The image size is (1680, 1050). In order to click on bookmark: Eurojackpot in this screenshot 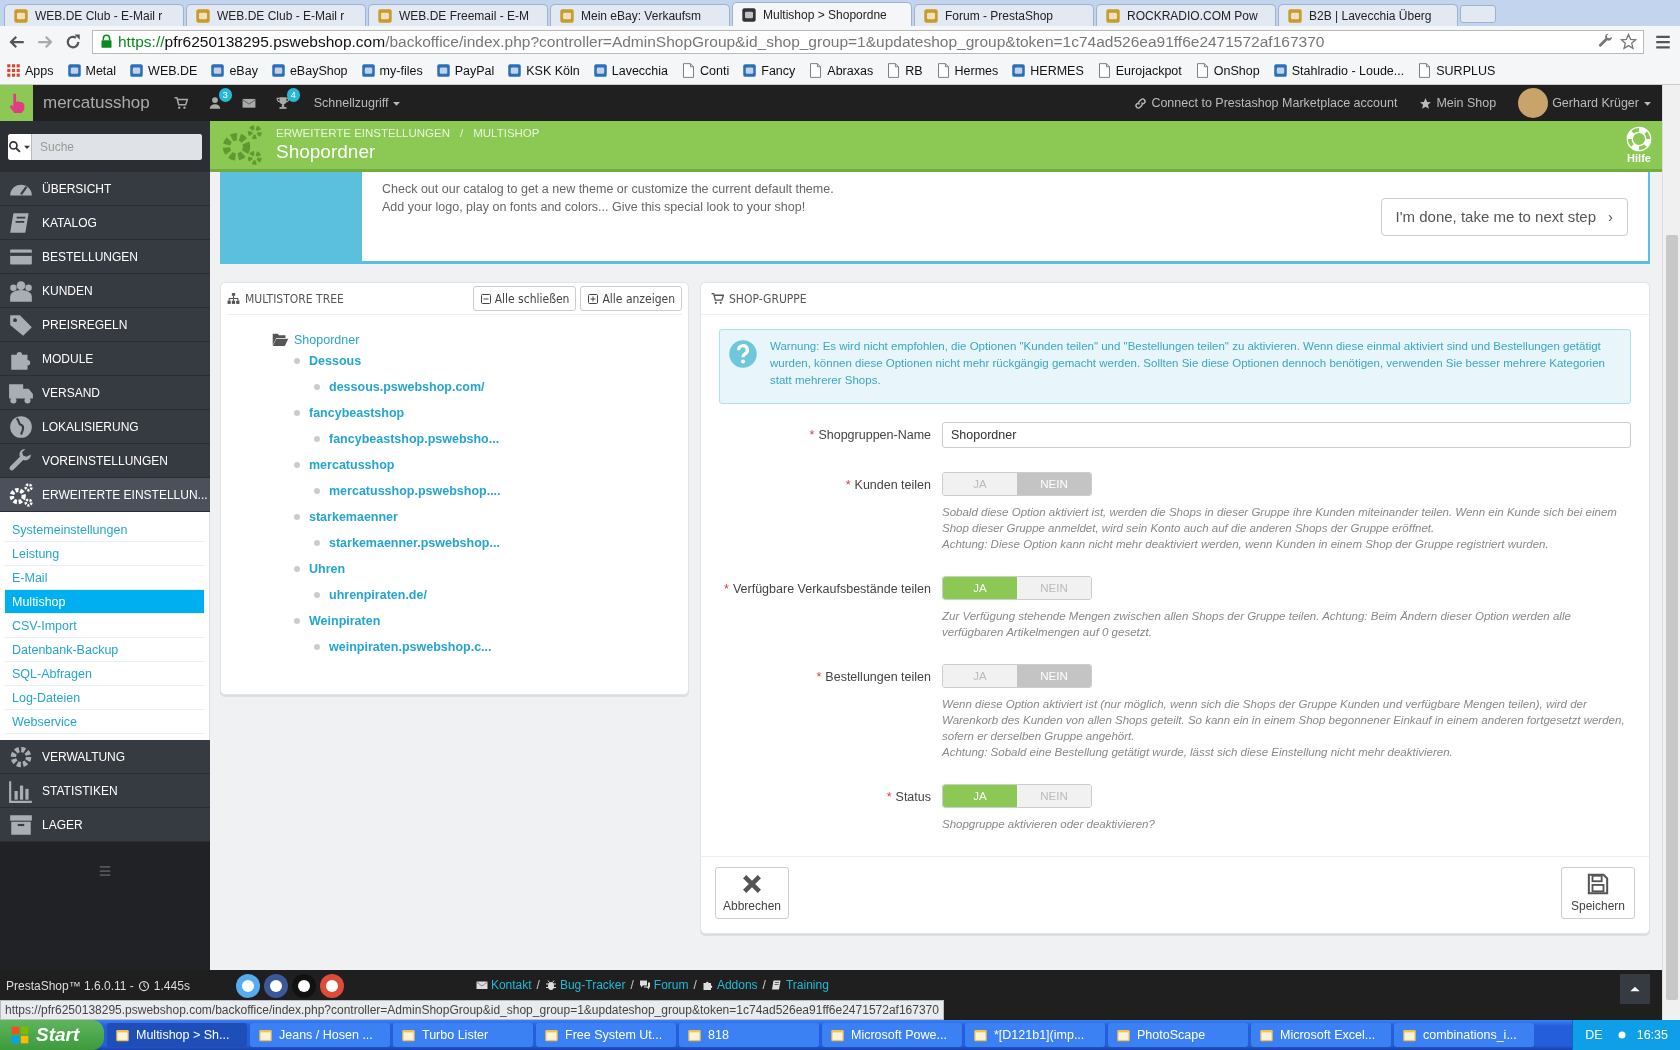, I will do `click(1139, 70)`.